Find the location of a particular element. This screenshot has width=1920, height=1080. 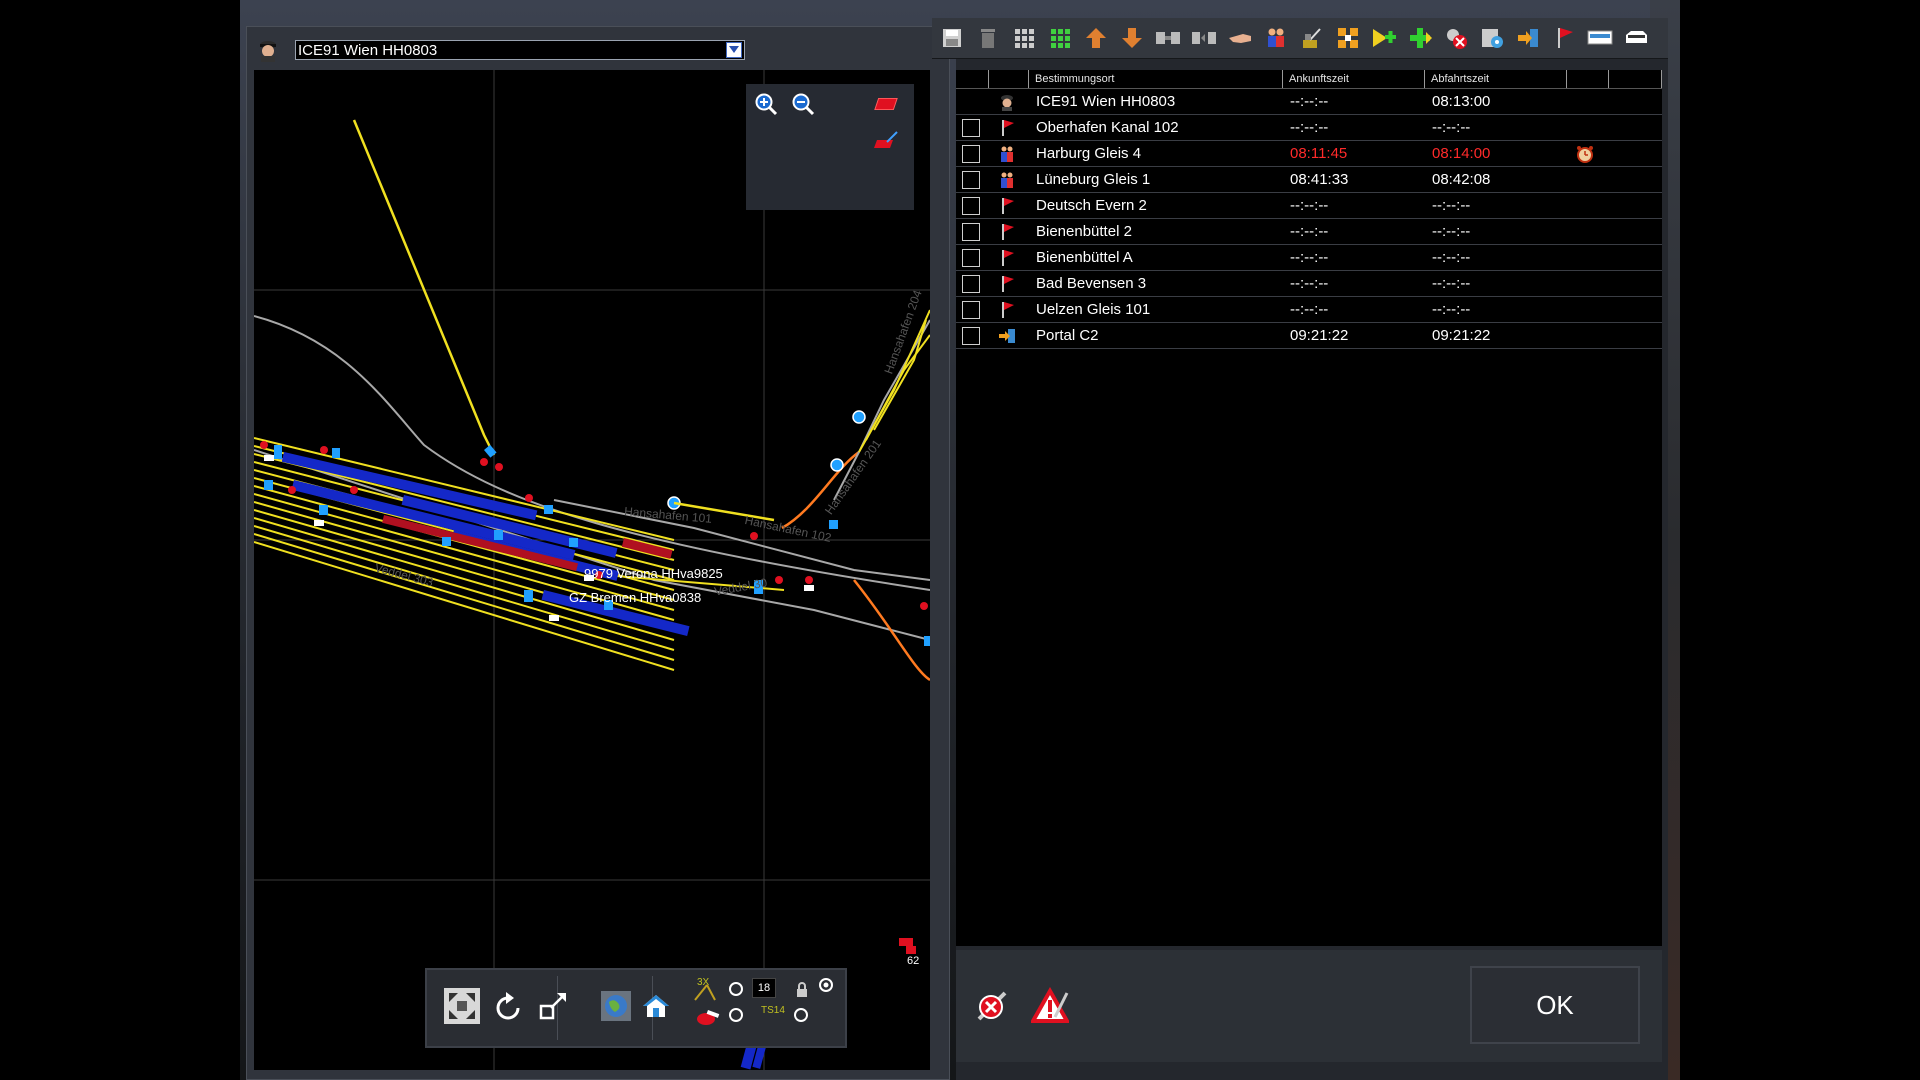

move-down-icon is located at coordinates (1132, 38).